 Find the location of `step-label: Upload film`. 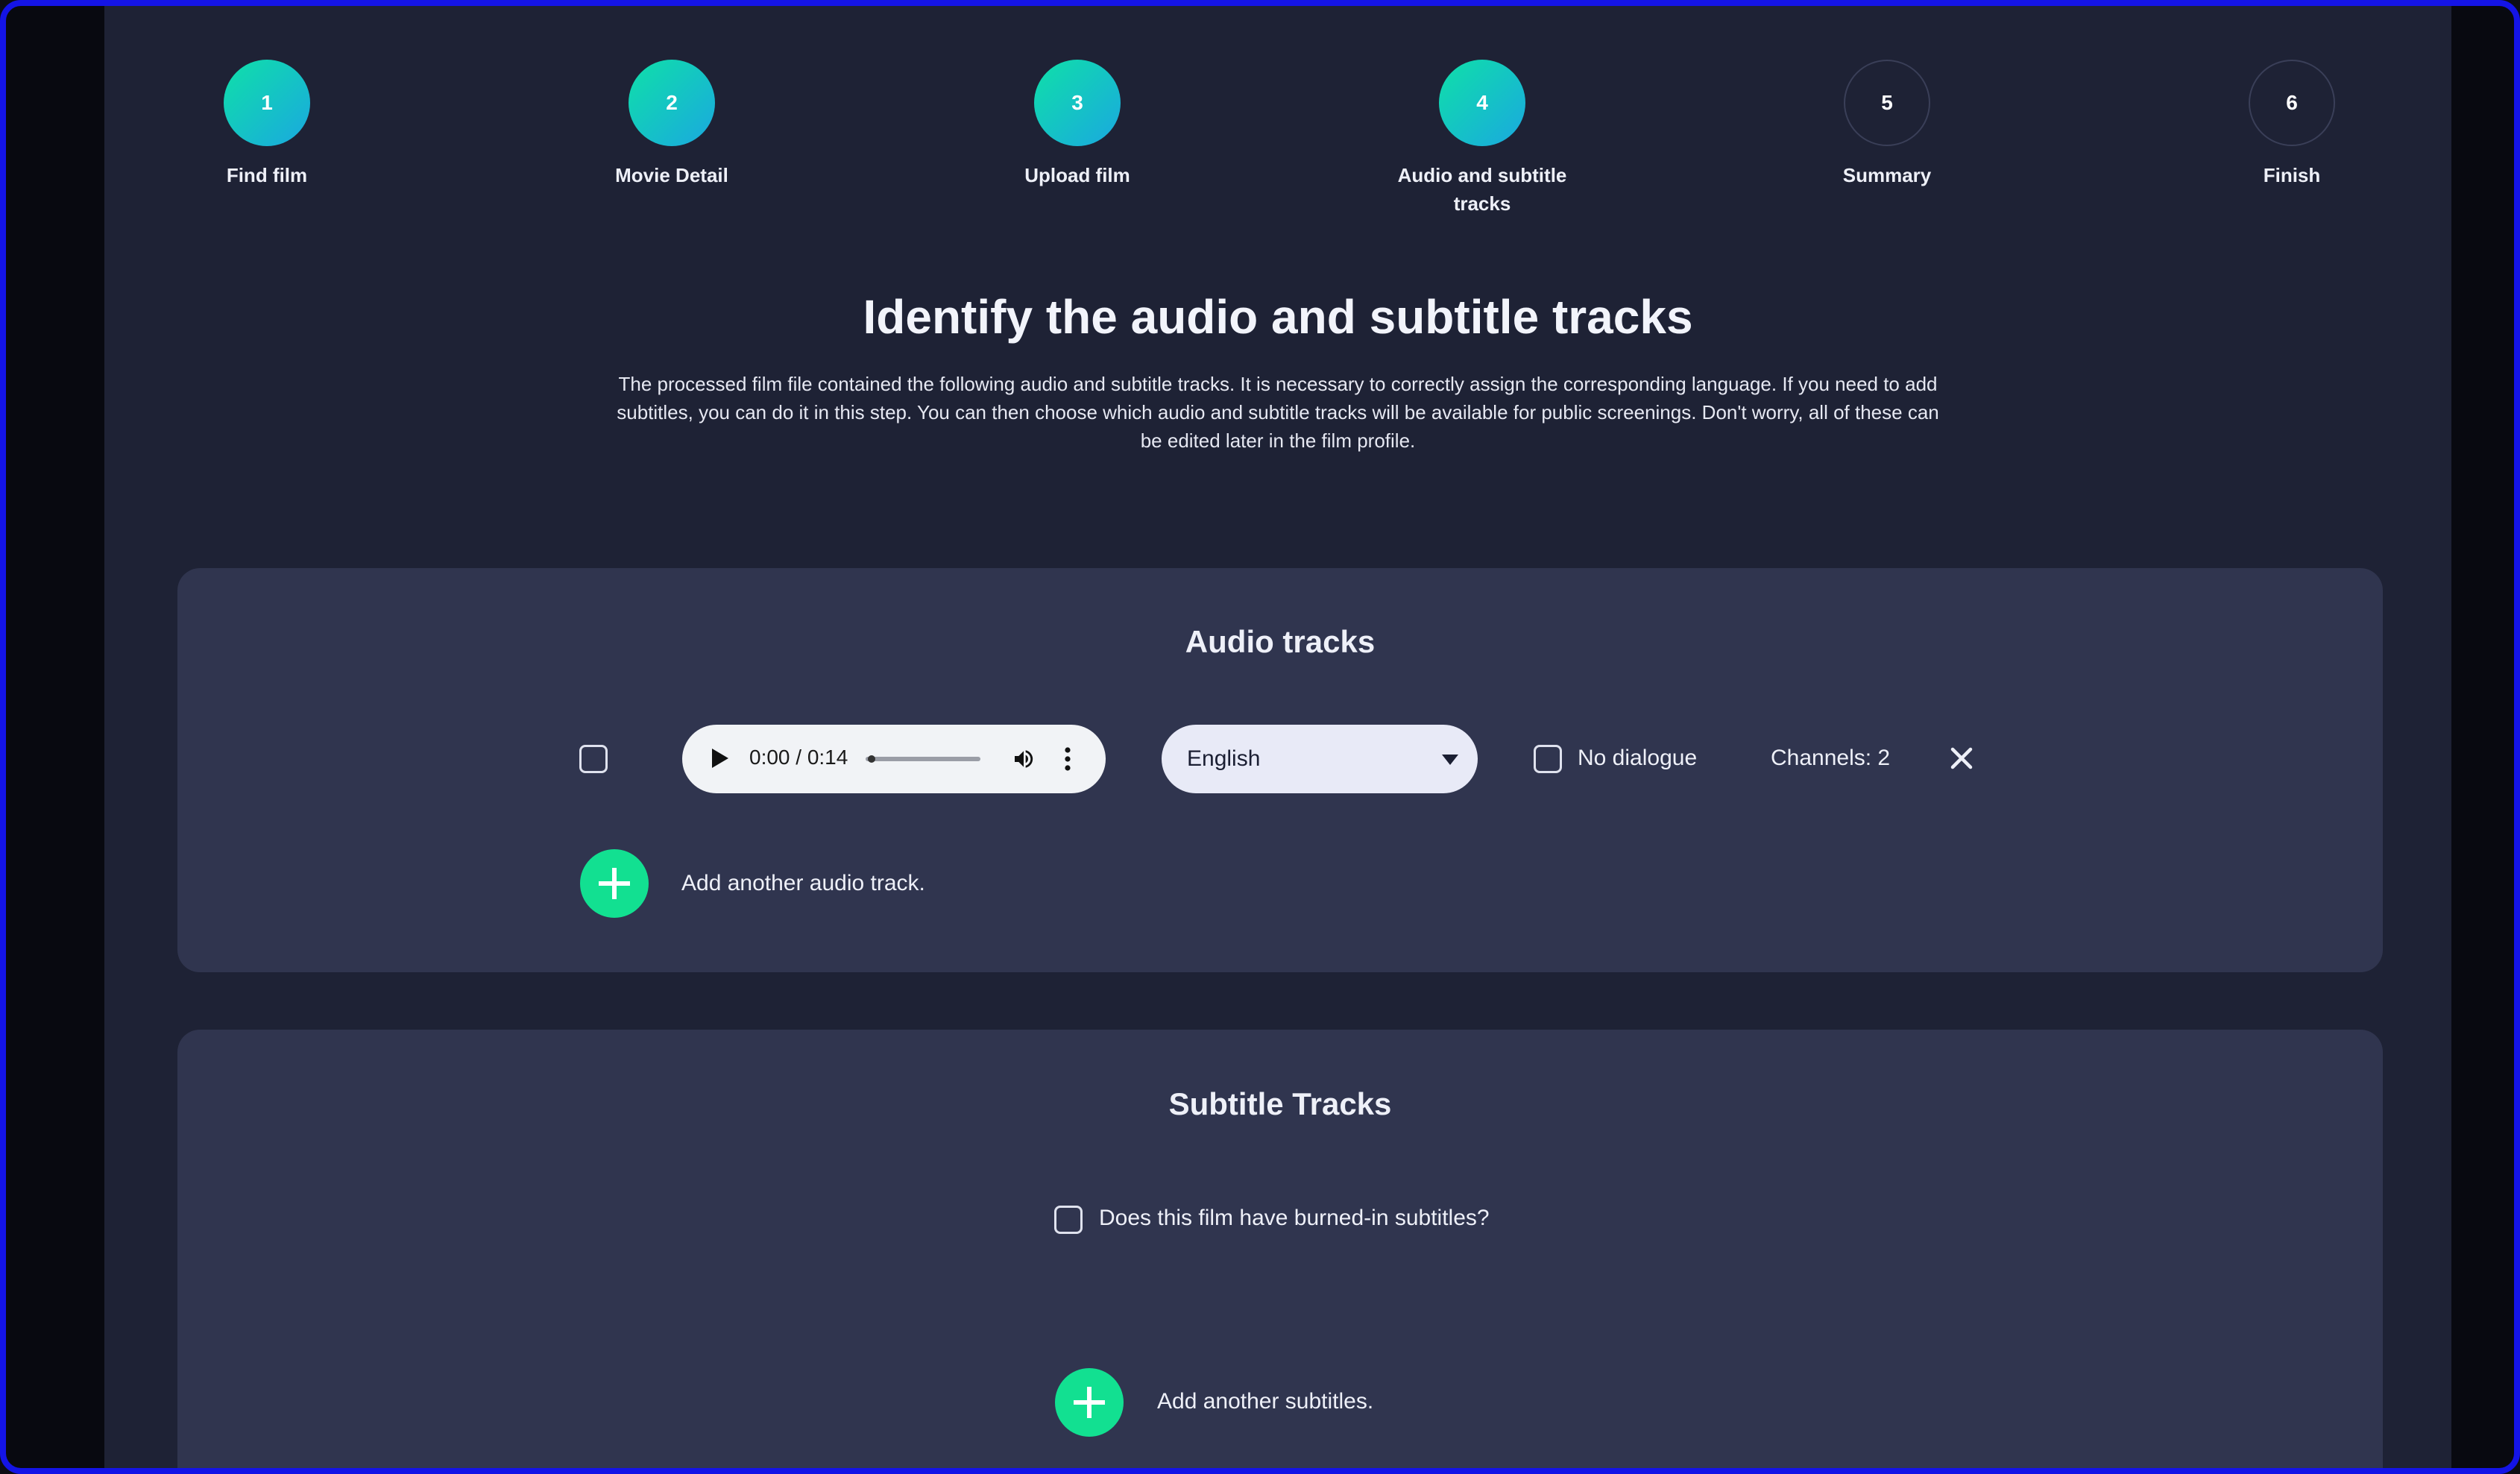

step-label: Upload film is located at coordinates (1077, 175).